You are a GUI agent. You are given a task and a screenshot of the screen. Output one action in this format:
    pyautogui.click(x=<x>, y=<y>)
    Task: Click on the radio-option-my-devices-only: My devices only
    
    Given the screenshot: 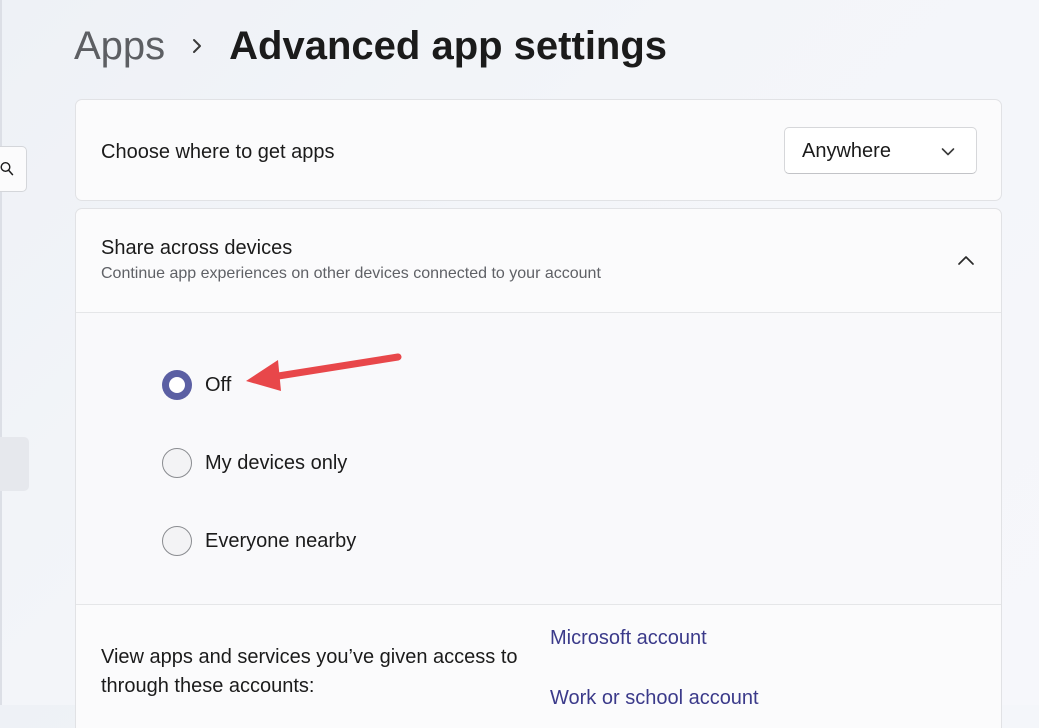 What is the action you would take?
    pyautogui.click(x=254, y=463)
    